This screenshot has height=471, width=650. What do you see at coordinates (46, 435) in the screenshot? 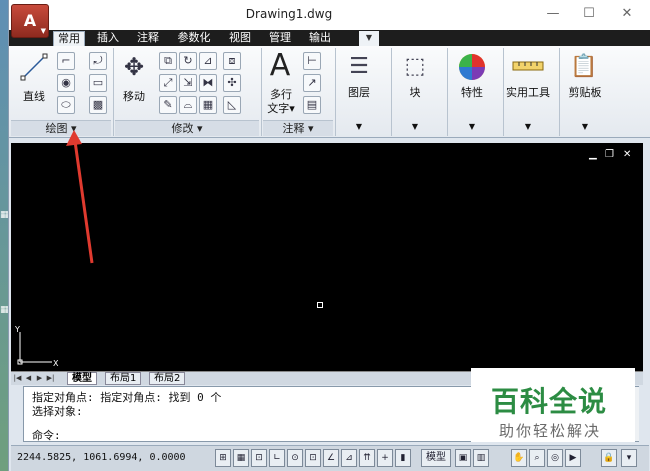
I see `command-prompt: 命令:` at bounding box center [46, 435].